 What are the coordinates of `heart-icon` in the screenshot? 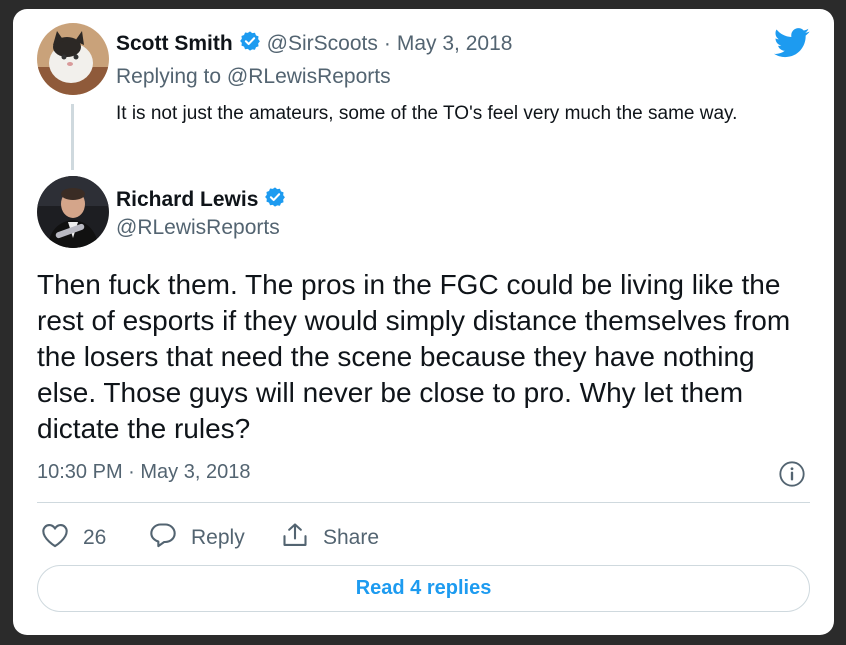 It's located at (55, 538).